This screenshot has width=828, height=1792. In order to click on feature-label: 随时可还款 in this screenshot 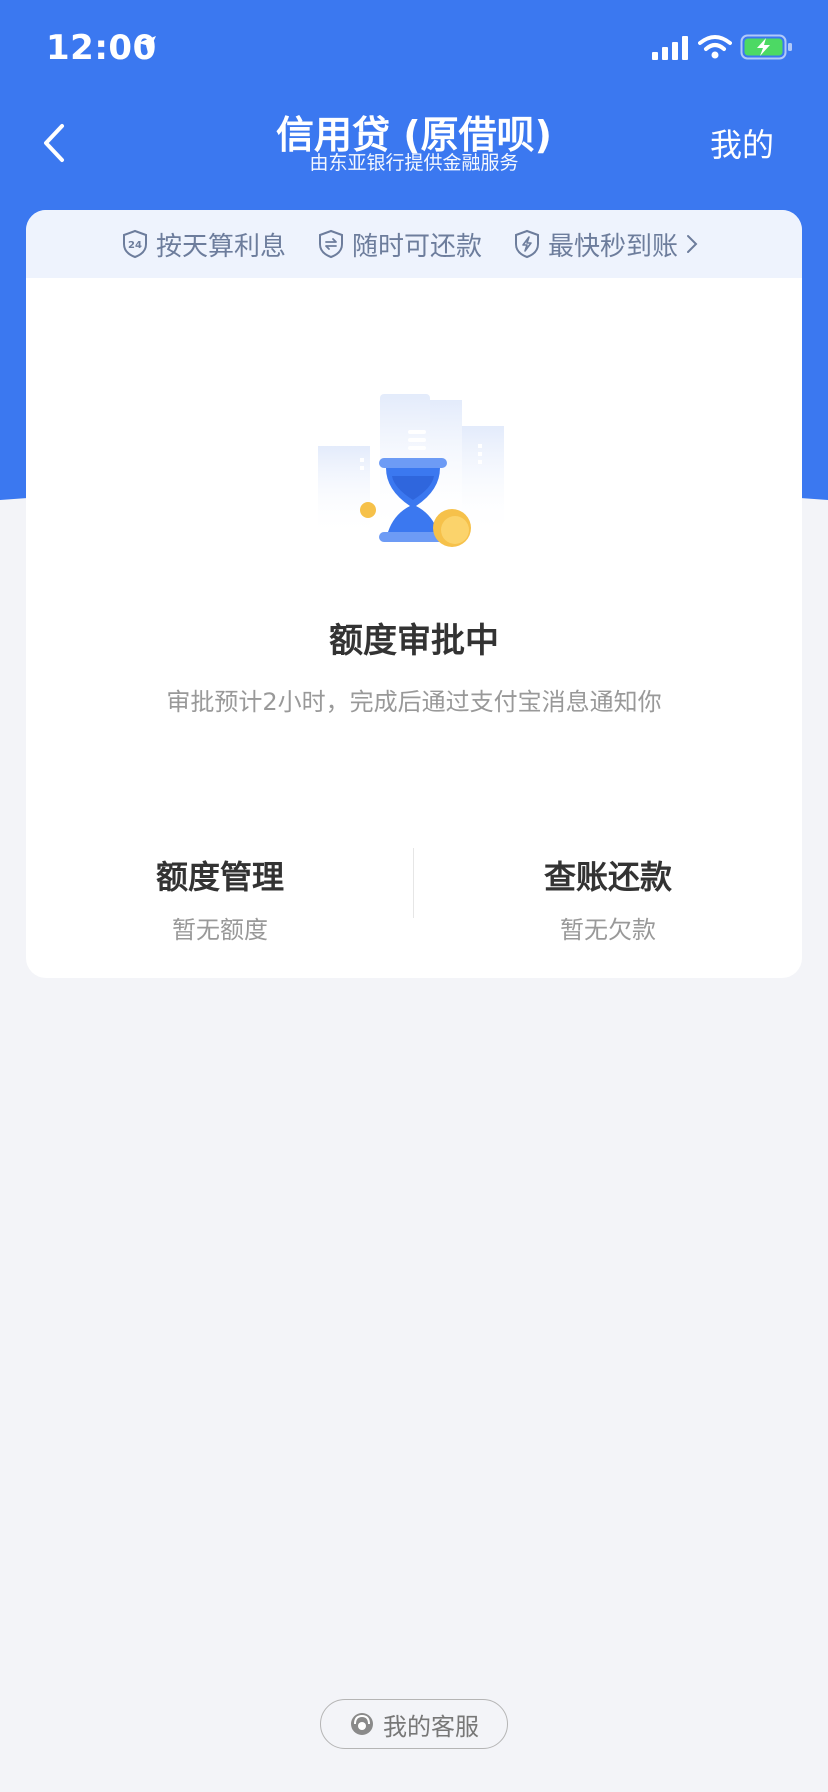, I will do `click(416, 246)`.